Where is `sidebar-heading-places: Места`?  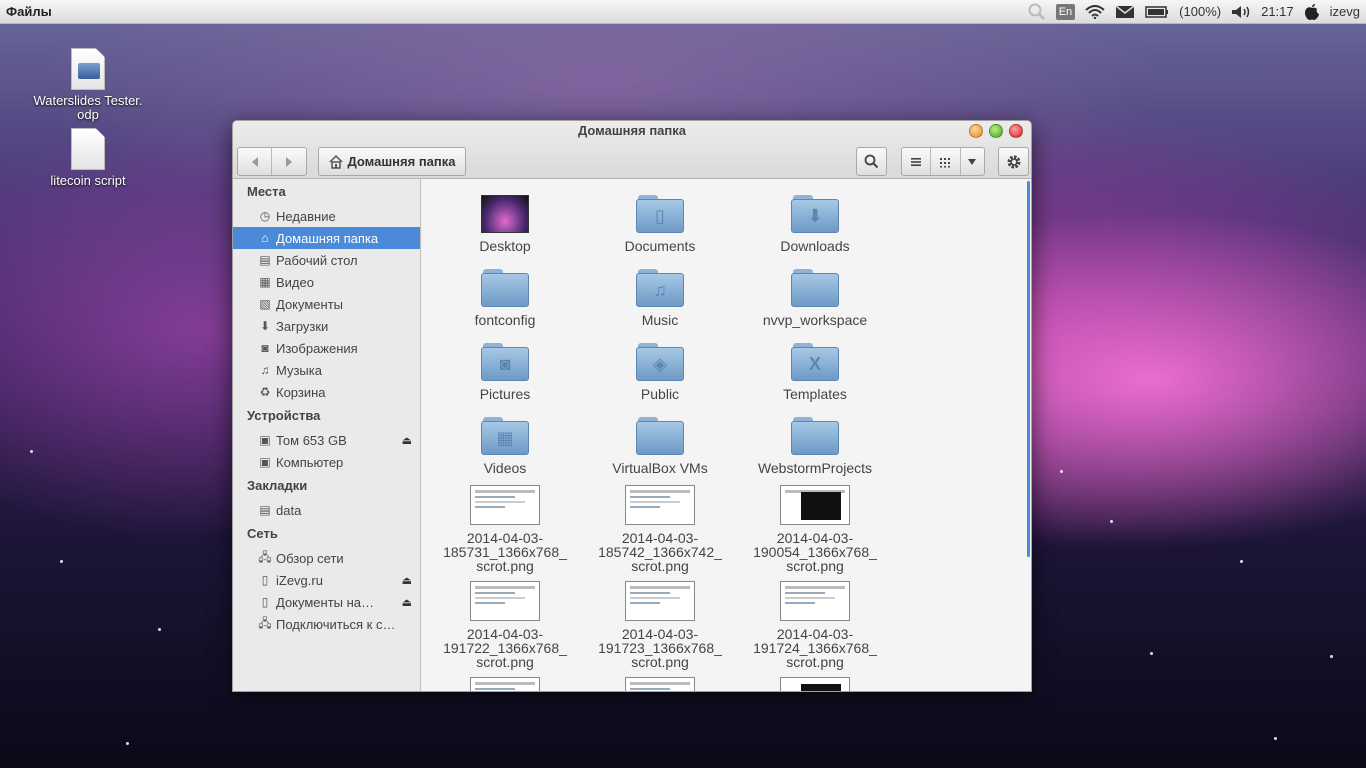
sidebar-heading-places: Места is located at coordinates (266, 191).